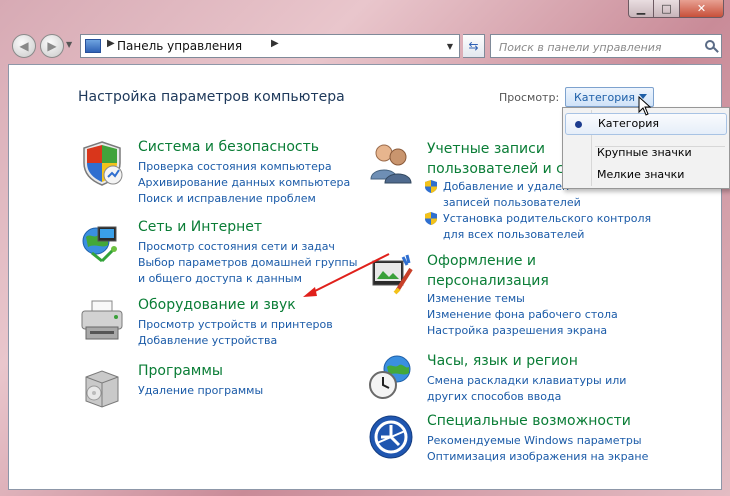 Image resolution: width=730 pixels, height=496 pixels. I want to click on category-title: Программы, so click(180, 371).